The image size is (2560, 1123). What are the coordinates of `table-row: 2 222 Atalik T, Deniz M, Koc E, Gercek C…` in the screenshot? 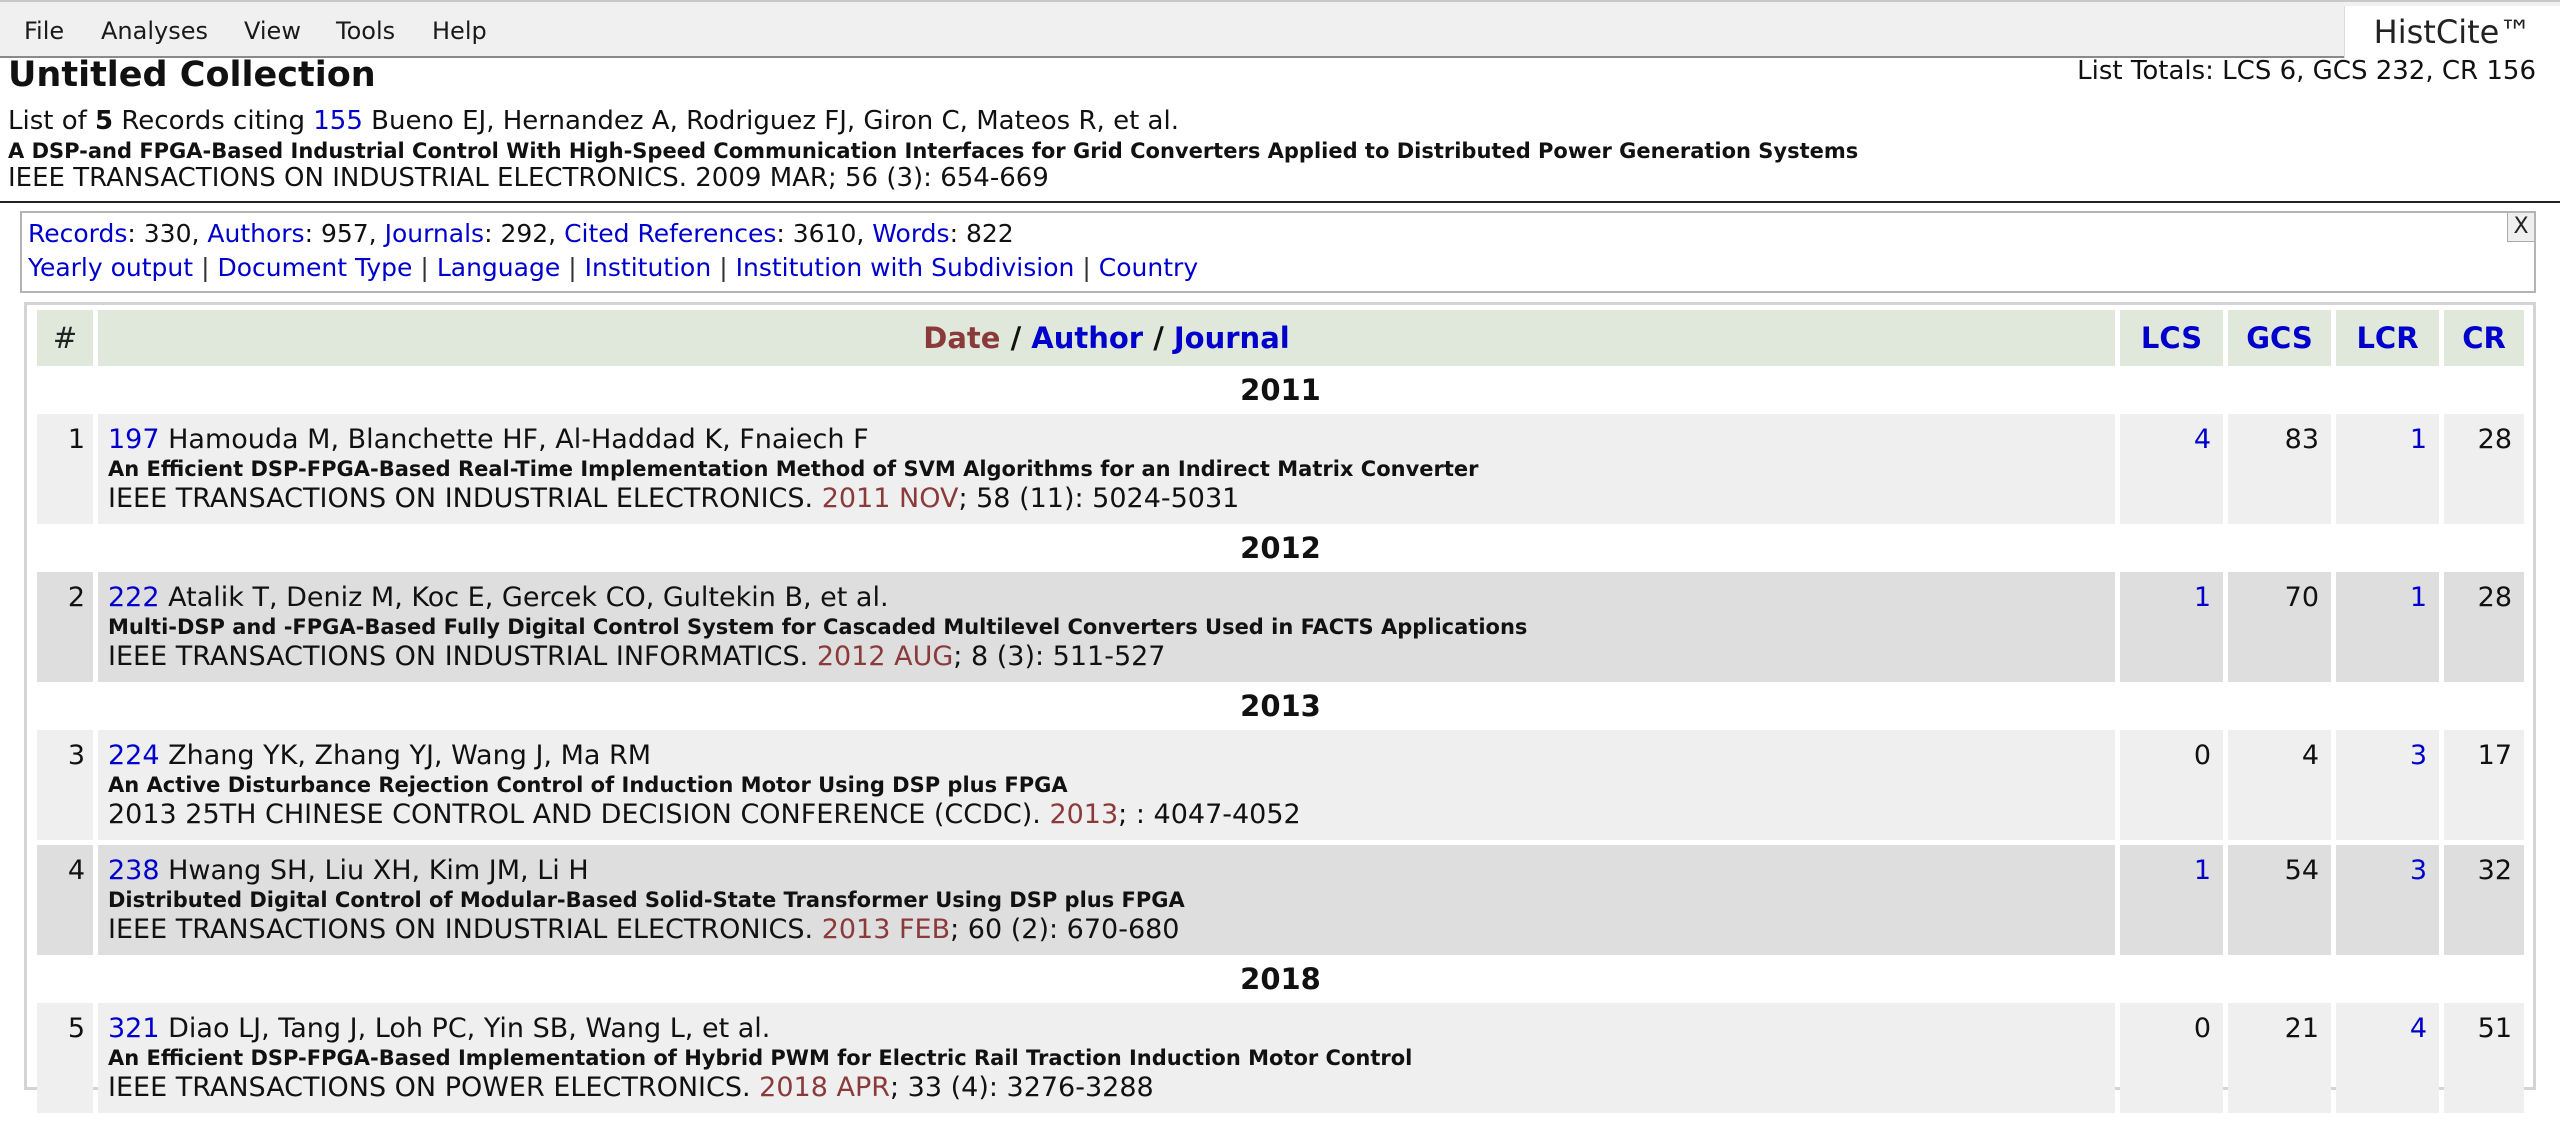 It's located at (1280, 627).